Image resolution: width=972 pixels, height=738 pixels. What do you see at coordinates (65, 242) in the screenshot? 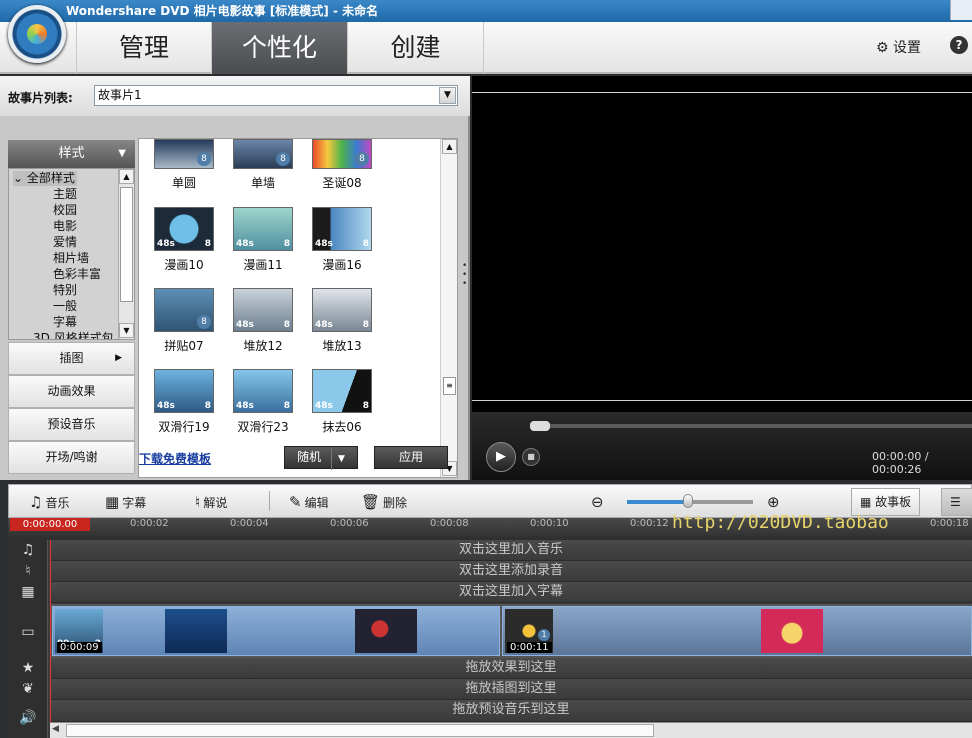
I see `tree-item: 爱情` at bounding box center [65, 242].